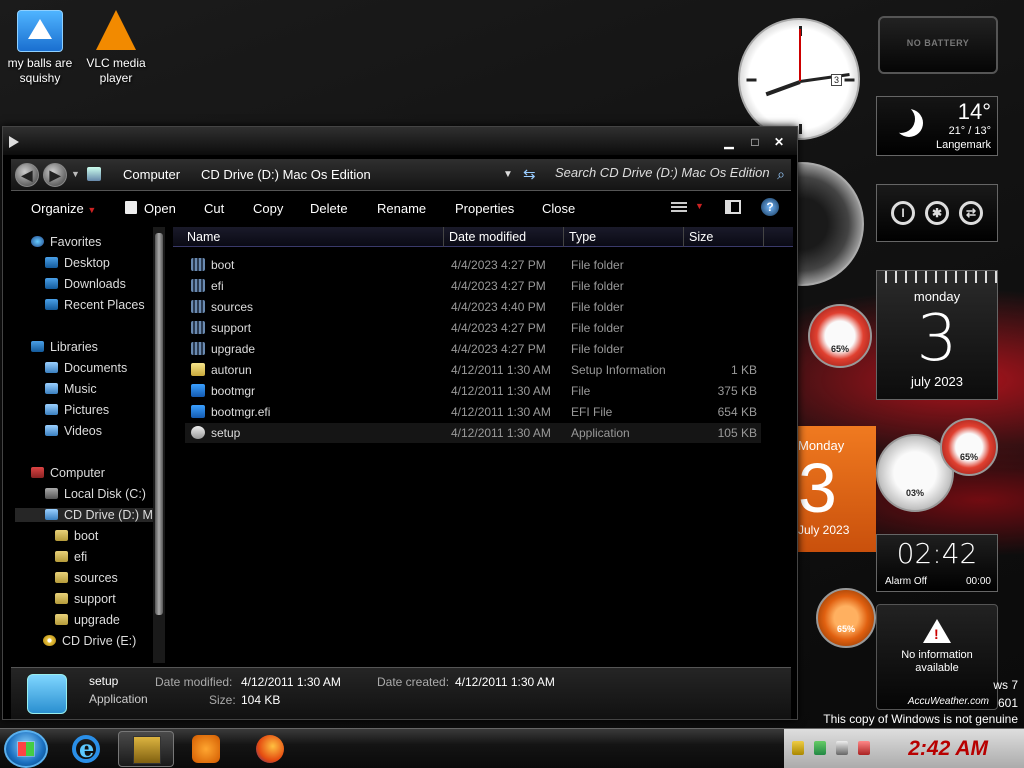 The width and height of the screenshot is (1024, 768). What do you see at coordinates (937, 335) in the screenshot?
I see `calendar-gadget: monday 3 july 2023` at bounding box center [937, 335].